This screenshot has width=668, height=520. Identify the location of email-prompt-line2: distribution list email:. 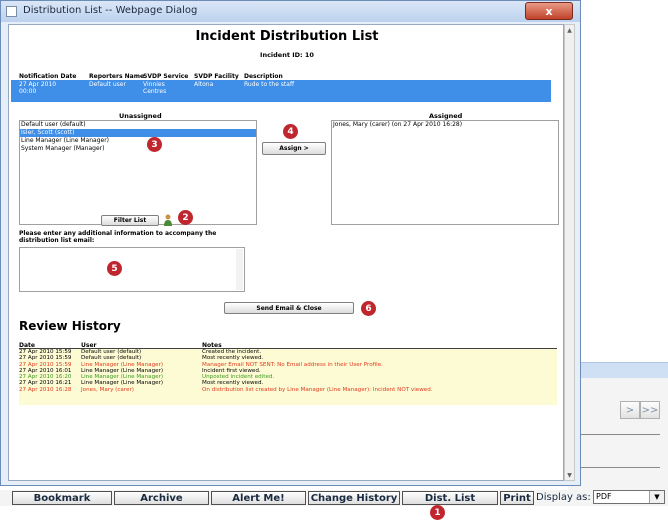
(57, 240).